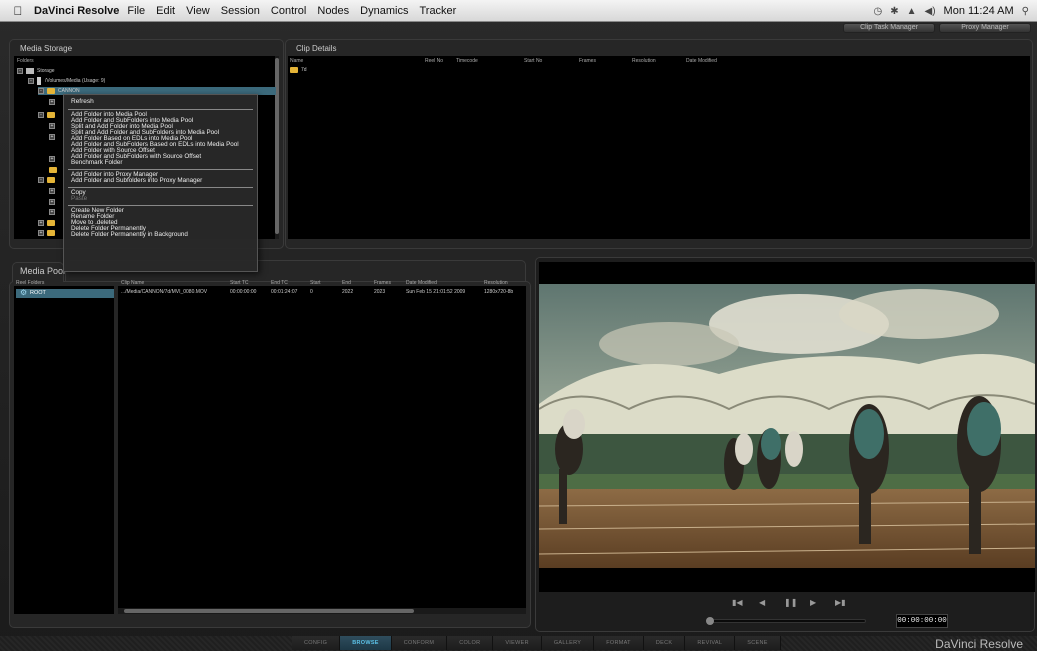  What do you see at coordinates (813, 602) in the screenshot?
I see `play-icon: ▶` at bounding box center [813, 602].